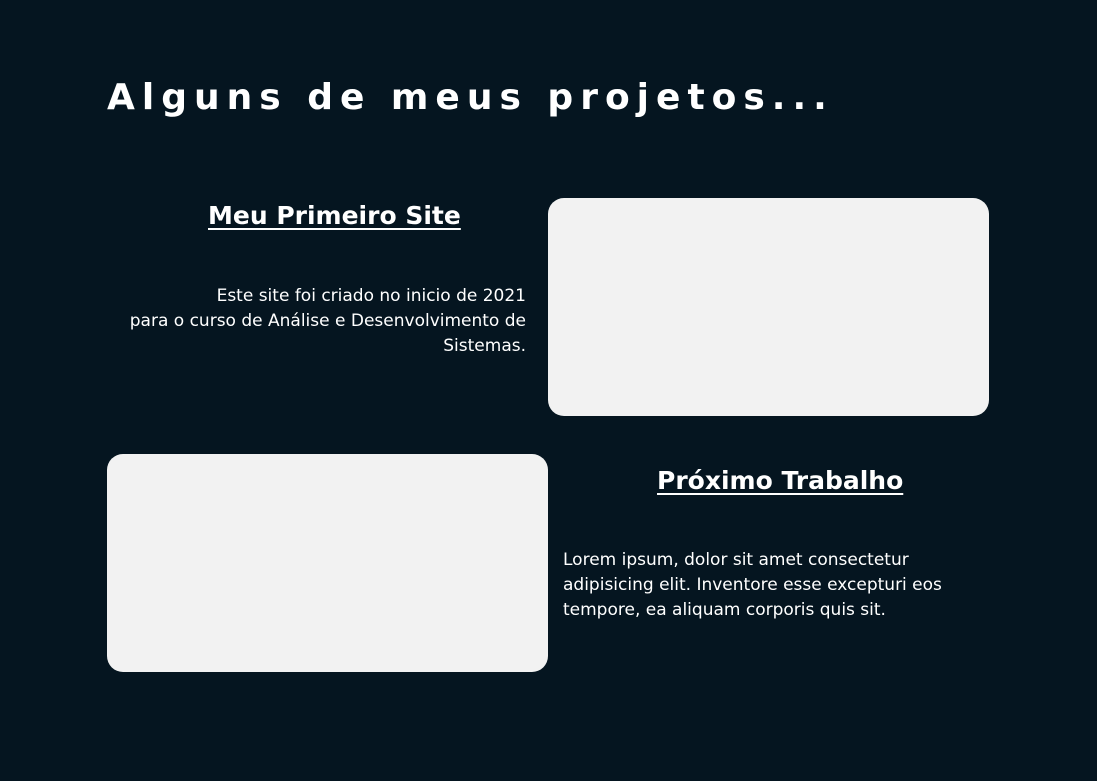 The width and height of the screenshot is (1097, 781). Describe the element at coordinates (724, 610) in the screenshot. I see `description-line: tempore, ea aliquam corporis quis sit.` at that location.